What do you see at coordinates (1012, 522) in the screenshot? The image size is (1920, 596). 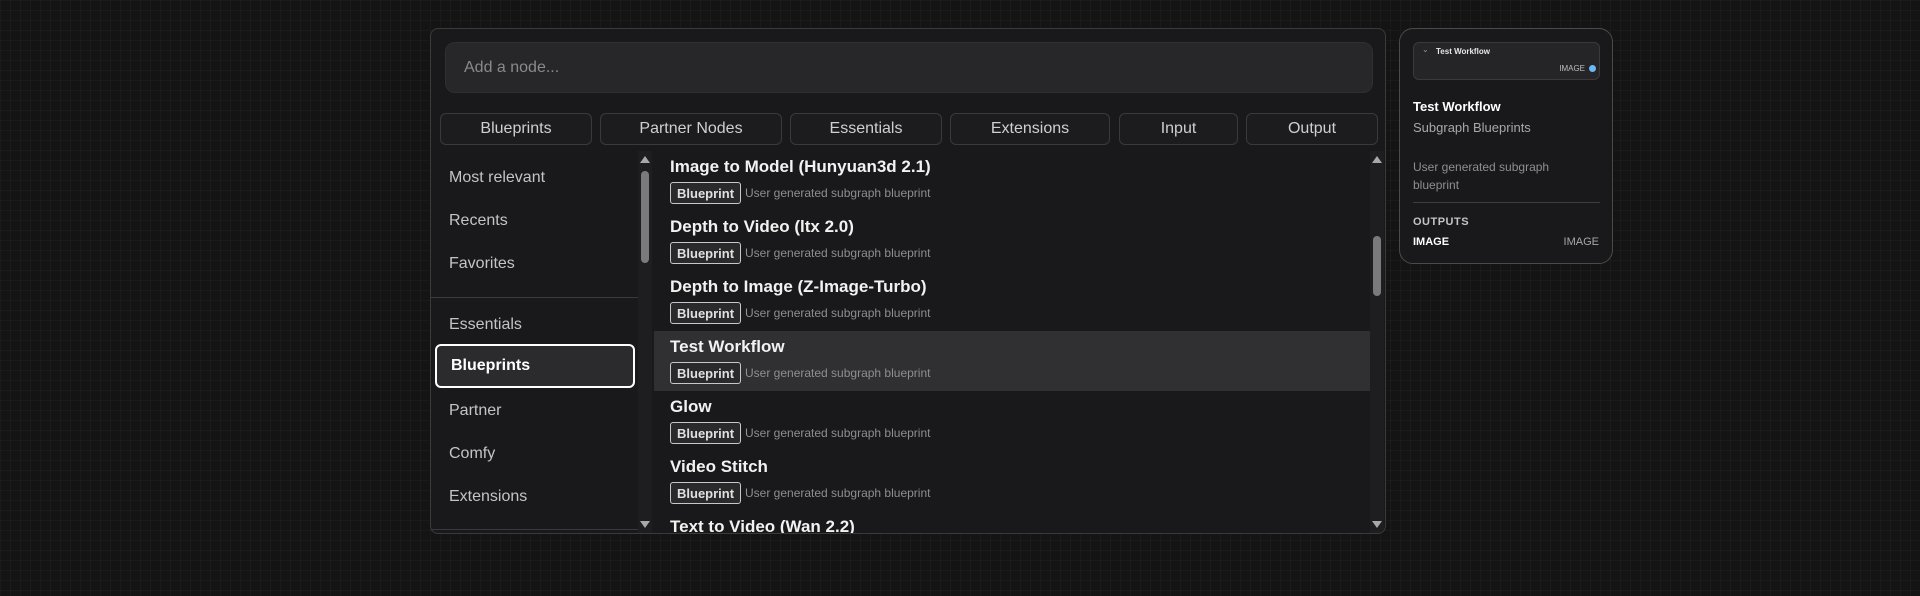 I see `result-item: Text to Video (Wan 2.2)` at bounding box center [1012, 522].